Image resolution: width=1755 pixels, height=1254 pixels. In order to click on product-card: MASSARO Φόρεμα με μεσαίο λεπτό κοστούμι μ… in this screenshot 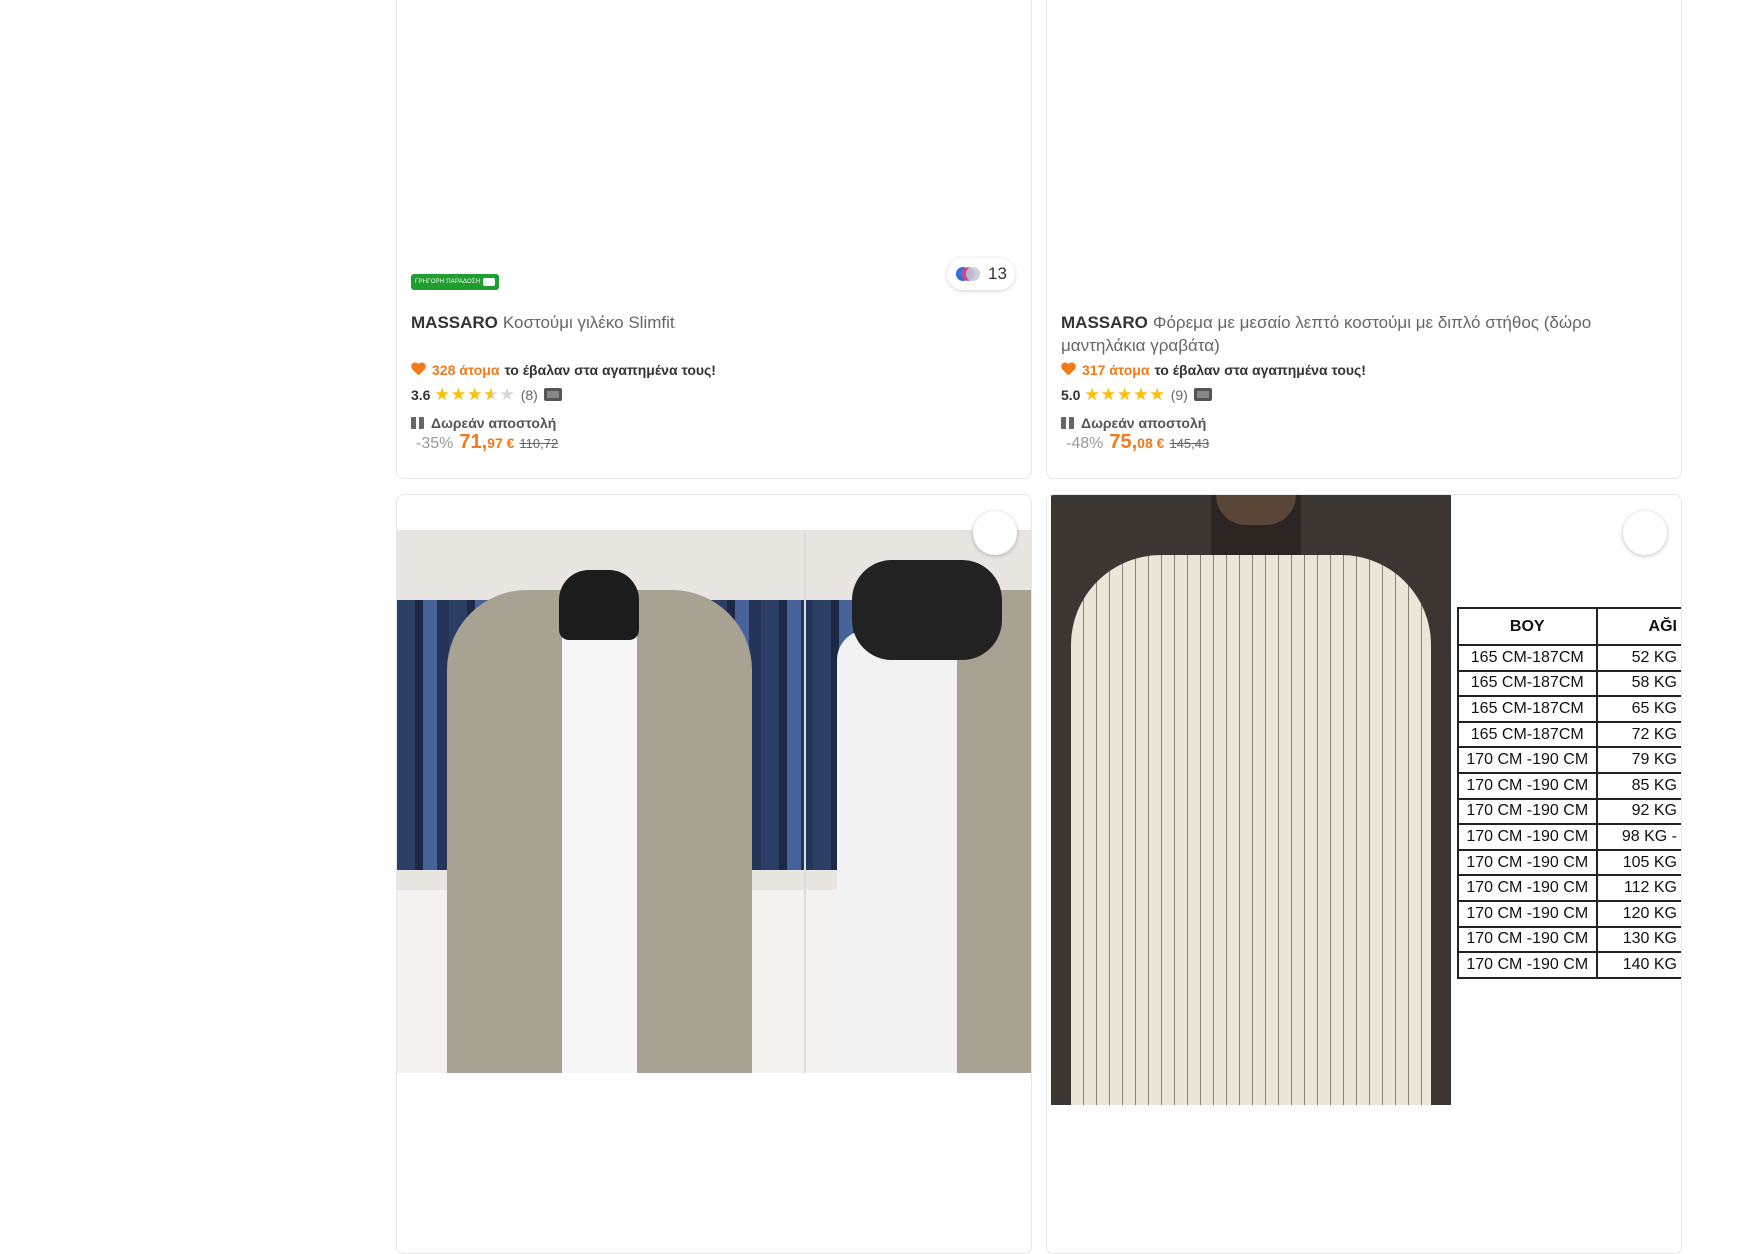, I will do `click(1364, 239)`.